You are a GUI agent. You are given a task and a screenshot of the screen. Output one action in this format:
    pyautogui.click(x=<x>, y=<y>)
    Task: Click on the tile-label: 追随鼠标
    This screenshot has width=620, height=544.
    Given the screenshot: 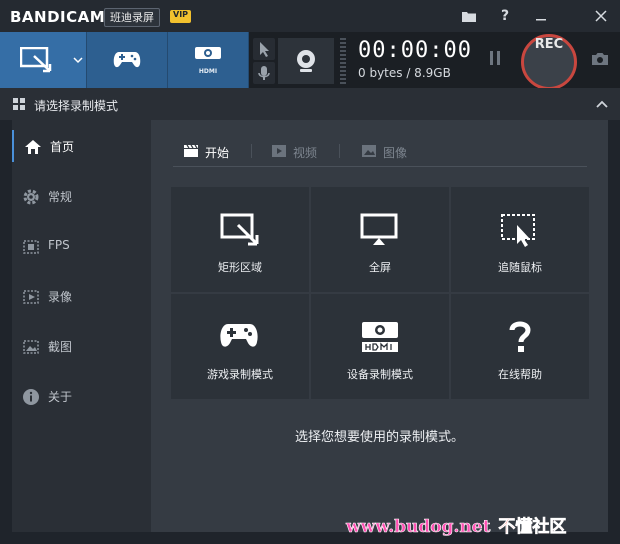 What is the action you would take?
    pyautogui.click(x=520, y=267)
    